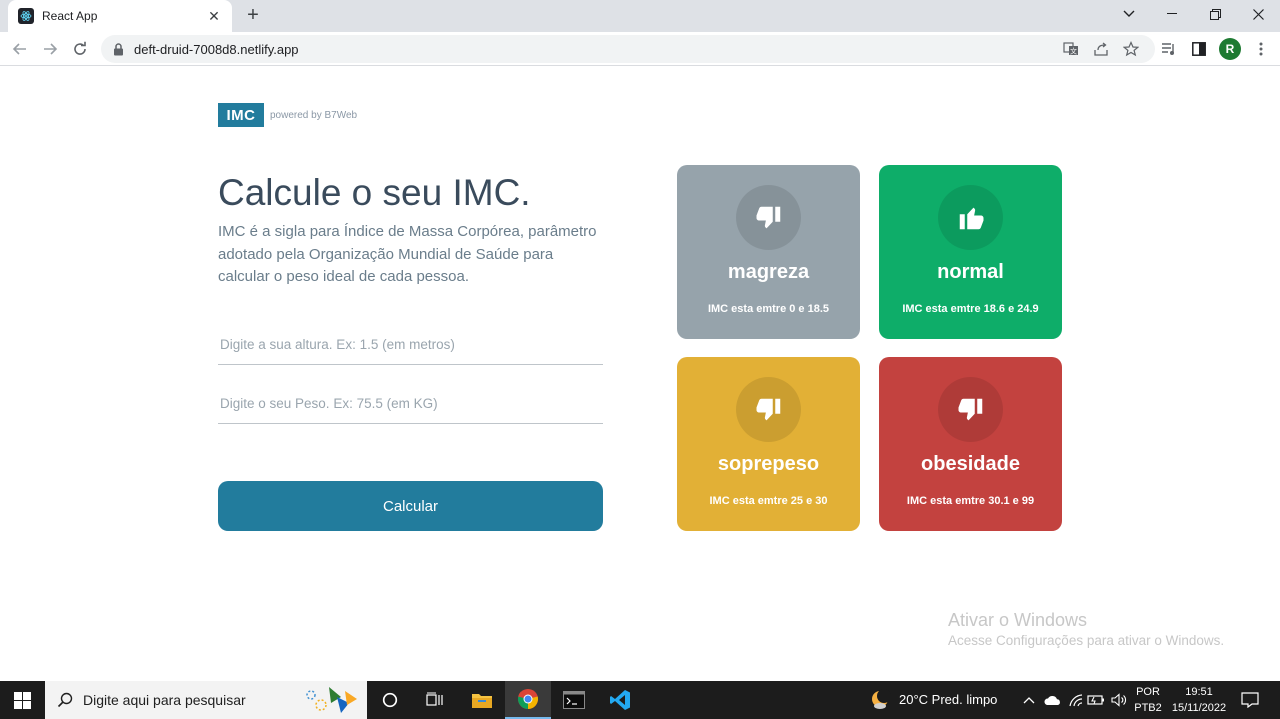  Describe the element at coordinates (435, 700) in the screenshot. I see `task-view-icon` at that location.